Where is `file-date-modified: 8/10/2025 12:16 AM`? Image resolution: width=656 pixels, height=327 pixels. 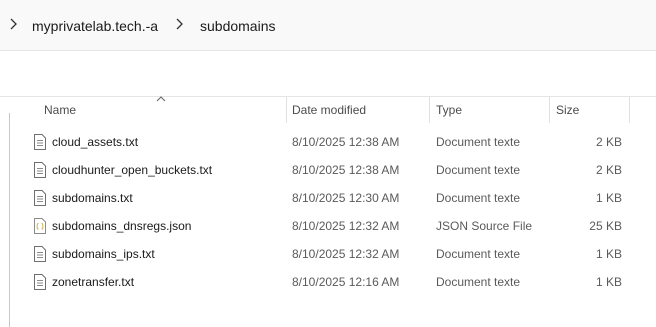
file-date-modified: 8/10/2025 12:16 AM is located at coordinates (346, 282).